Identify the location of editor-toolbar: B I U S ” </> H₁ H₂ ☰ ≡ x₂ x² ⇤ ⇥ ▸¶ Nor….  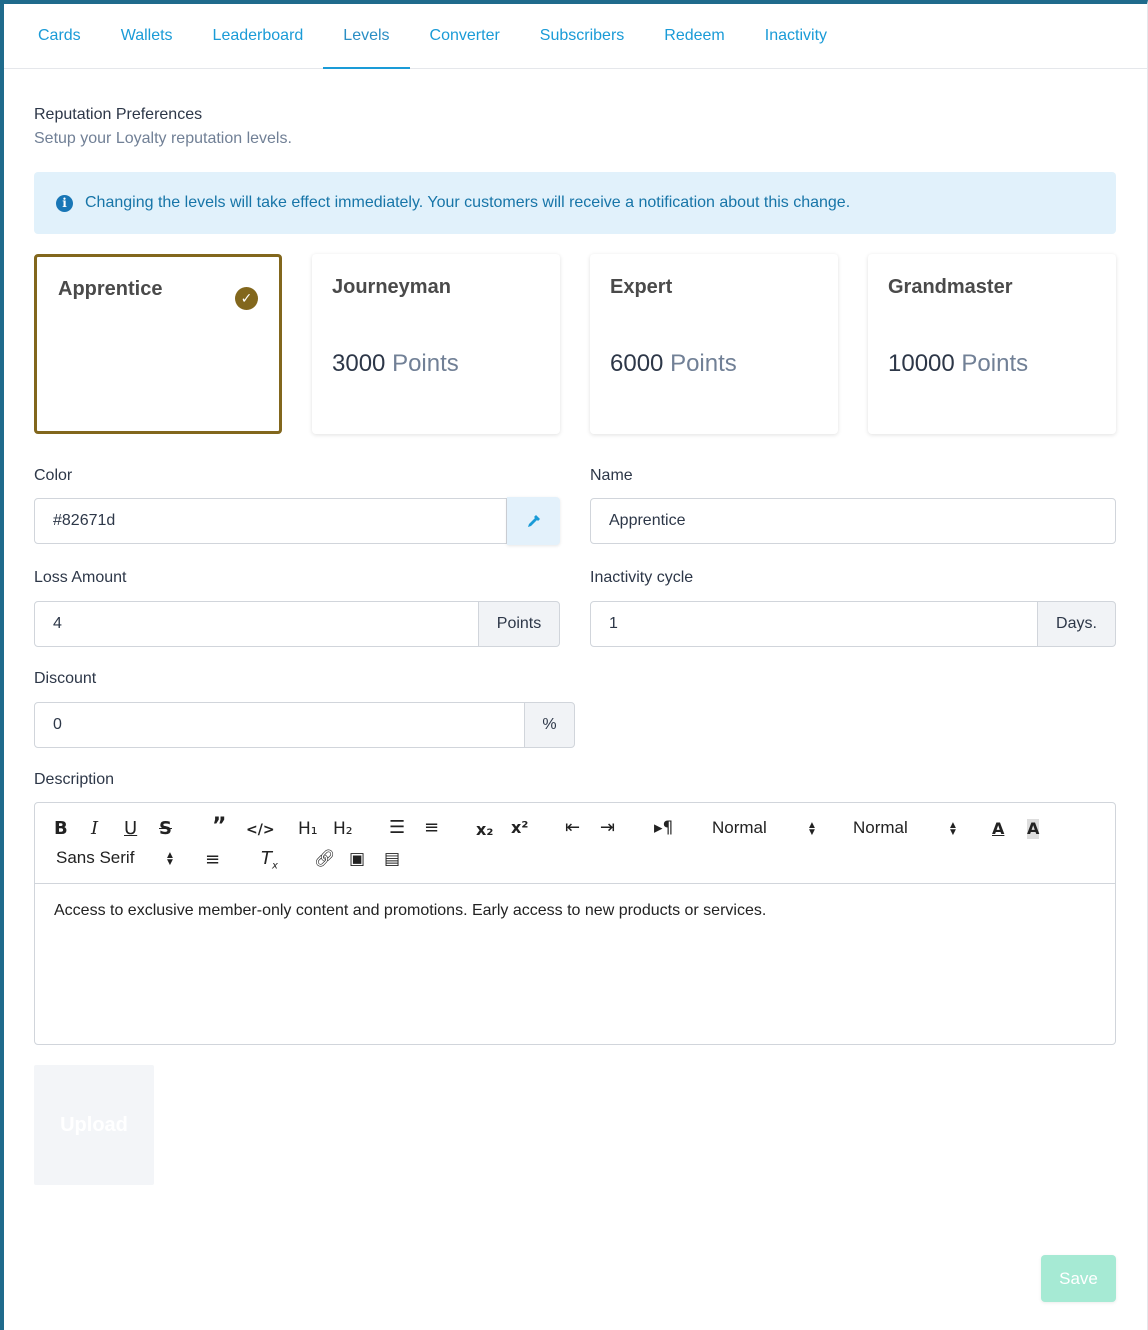
(575, 843).